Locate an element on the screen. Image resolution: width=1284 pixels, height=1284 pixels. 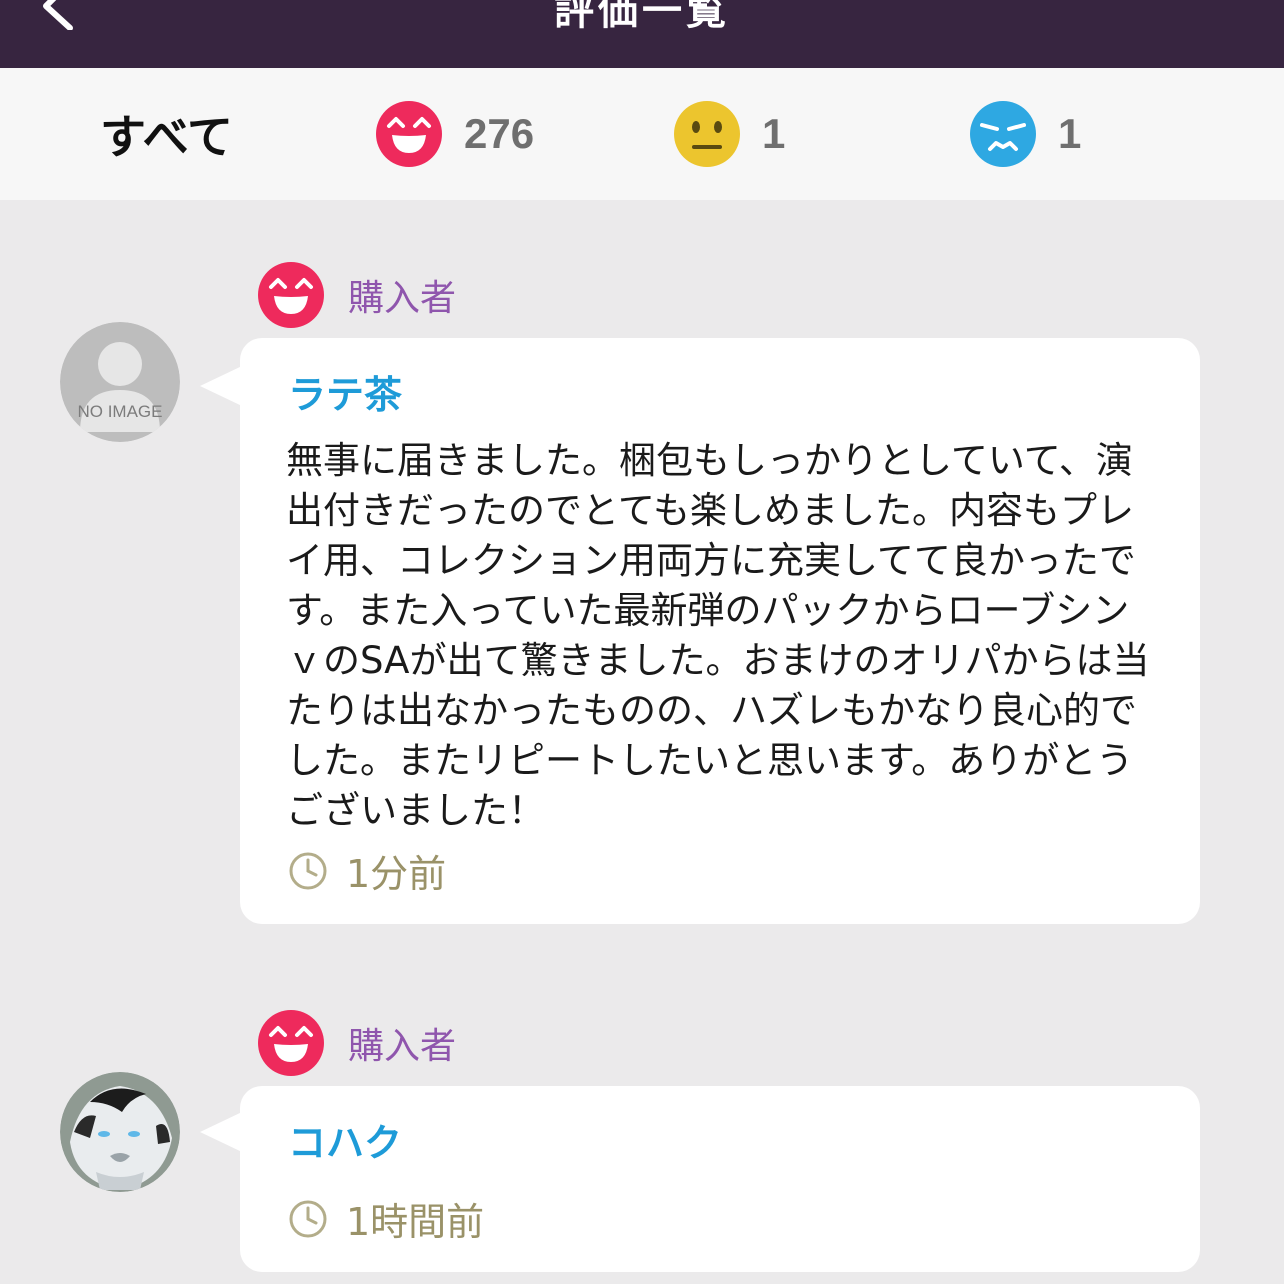
review-time: 1分前 is located at coordinates (367, 870).